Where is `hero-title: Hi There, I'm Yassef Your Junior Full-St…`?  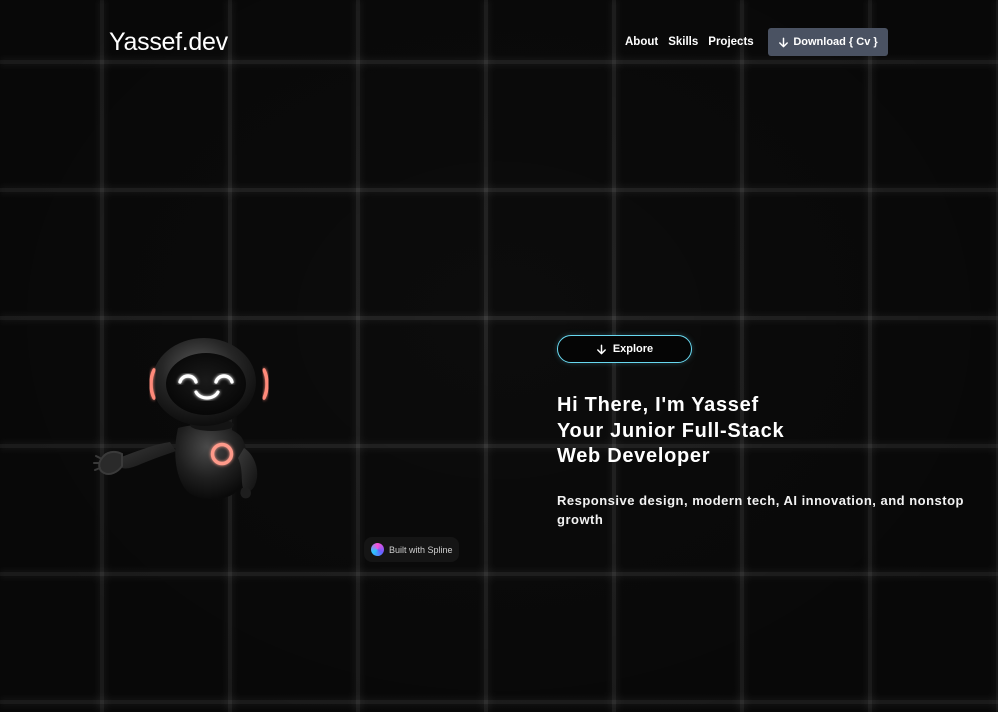 hero-title: Hi There, I'm Yassef Your Junior Full-St… is located at coordinates (670, 431).